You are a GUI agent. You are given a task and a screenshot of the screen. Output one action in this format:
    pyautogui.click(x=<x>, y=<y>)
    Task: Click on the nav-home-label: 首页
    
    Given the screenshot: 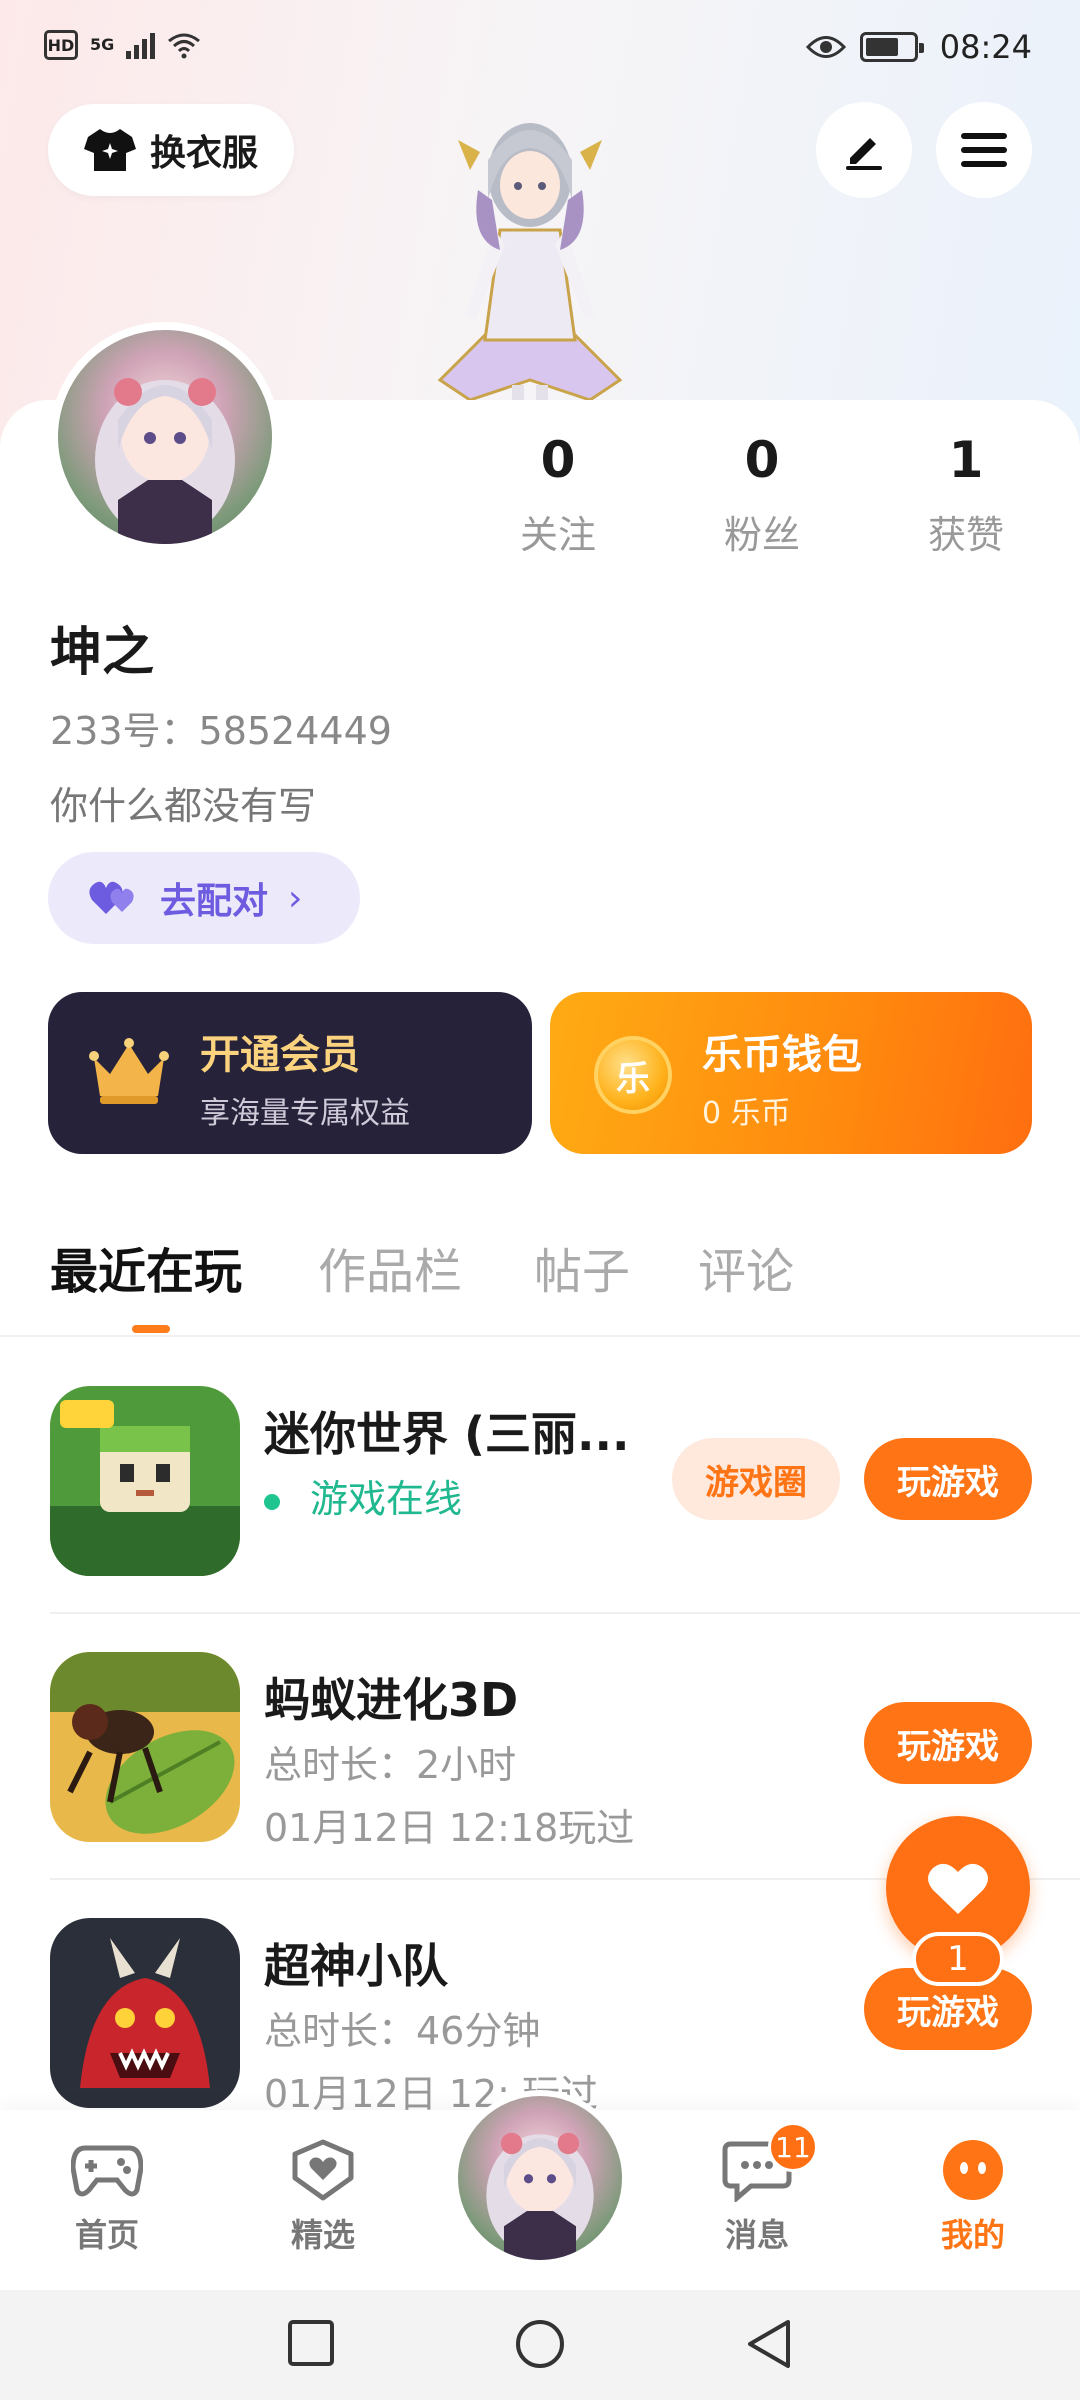 What is the action you would take?
    pyautogui.click(x=106, y=2235)
    